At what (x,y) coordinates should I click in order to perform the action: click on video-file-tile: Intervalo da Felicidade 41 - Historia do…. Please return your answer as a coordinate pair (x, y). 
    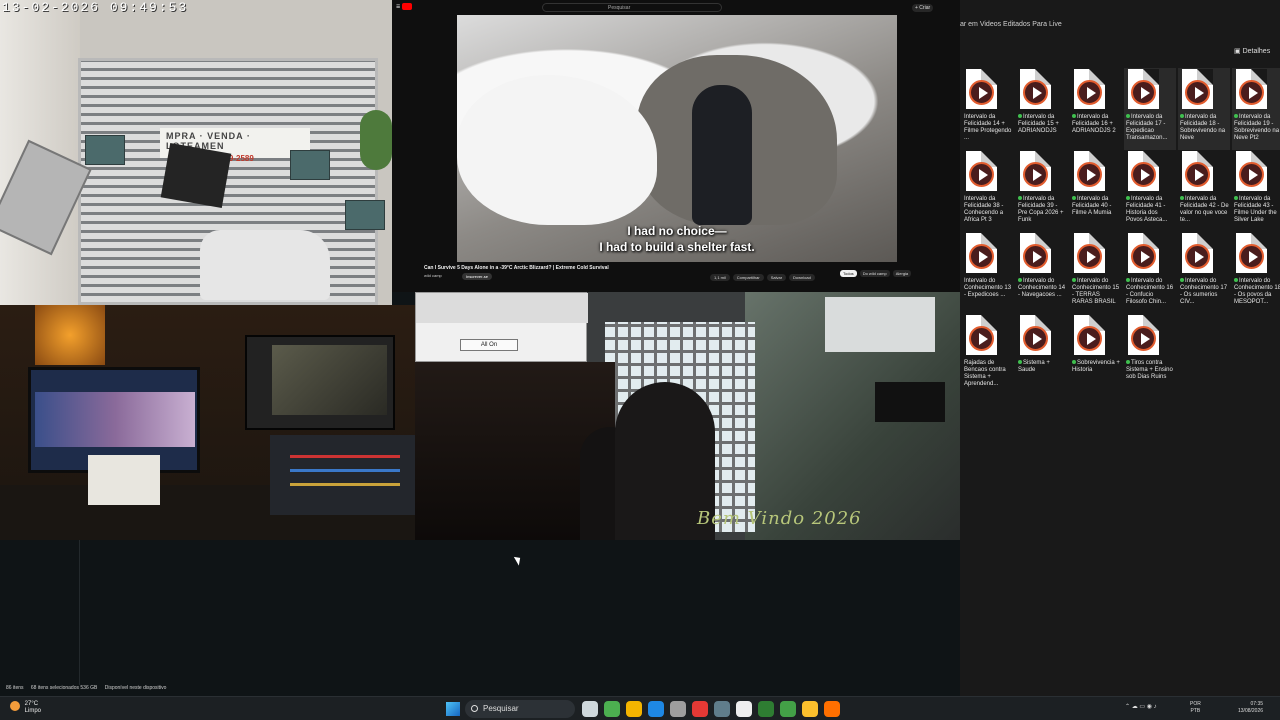
    Looking at the image, I should click on (1150, 191).